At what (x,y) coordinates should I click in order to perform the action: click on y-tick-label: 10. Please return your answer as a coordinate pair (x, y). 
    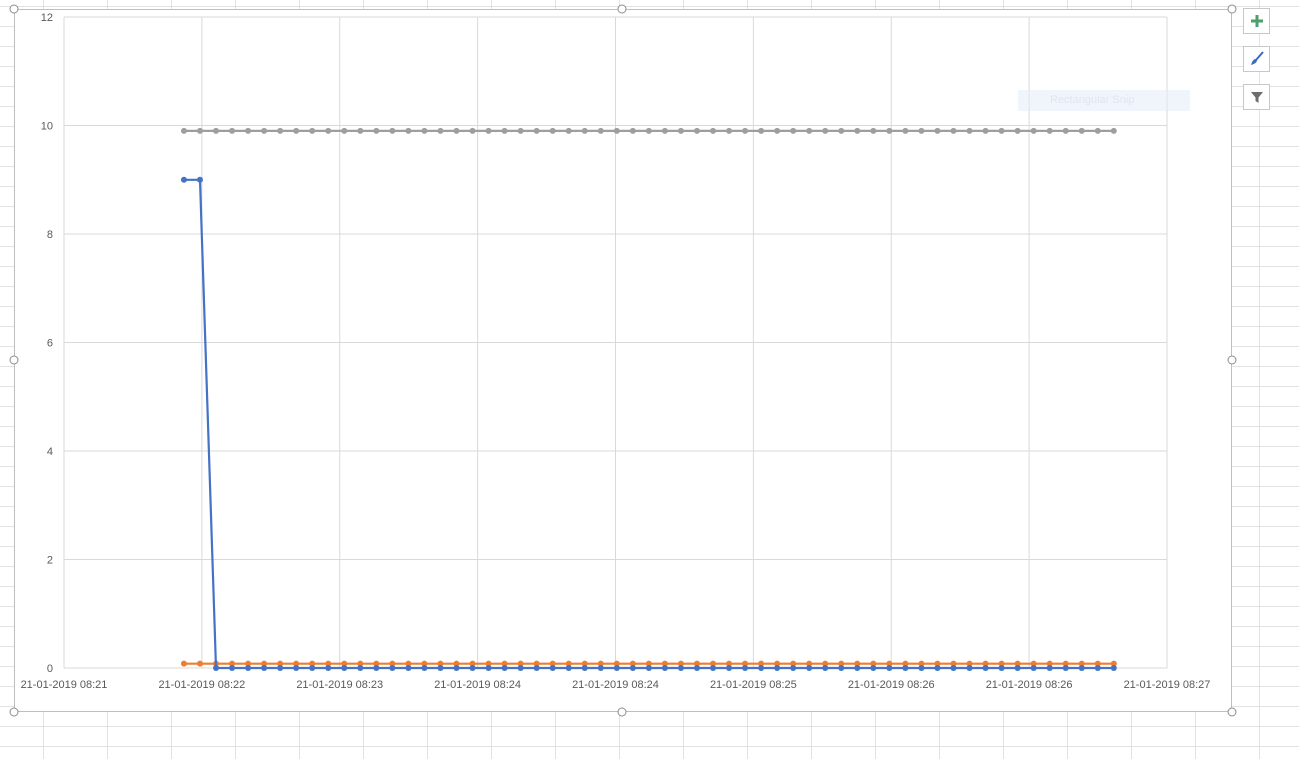
    Looking at the image, I should click on (47, 127).